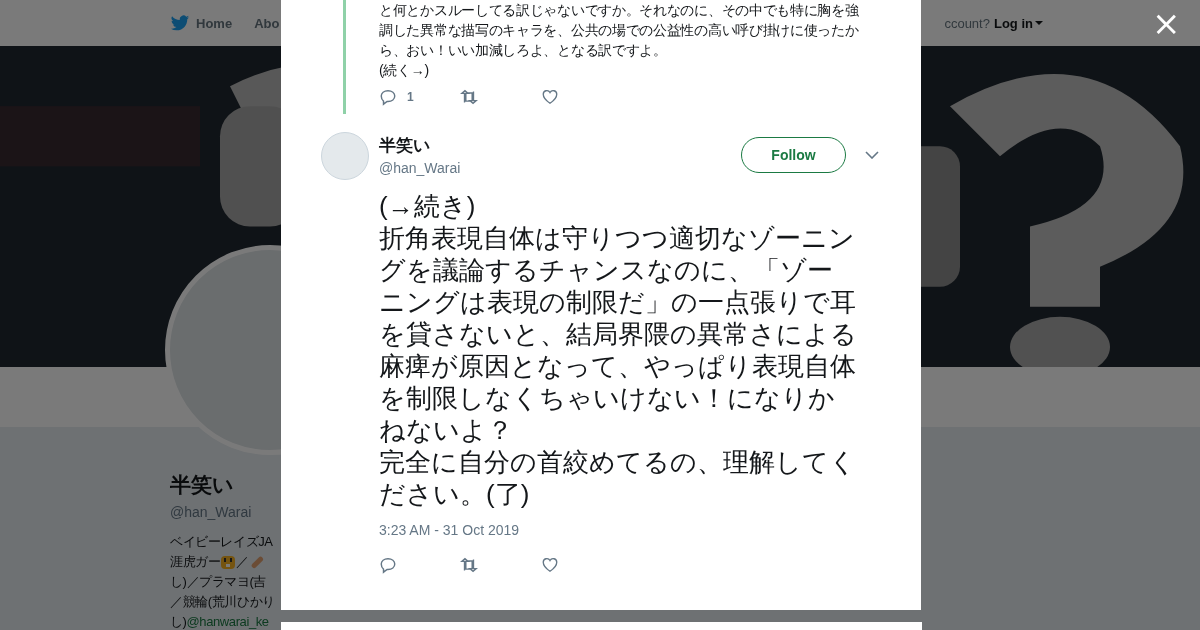  What do you see at coordinates (178, 621) in the screenshot?
I see `bio-text: し)` at bounding box center [178, 621].